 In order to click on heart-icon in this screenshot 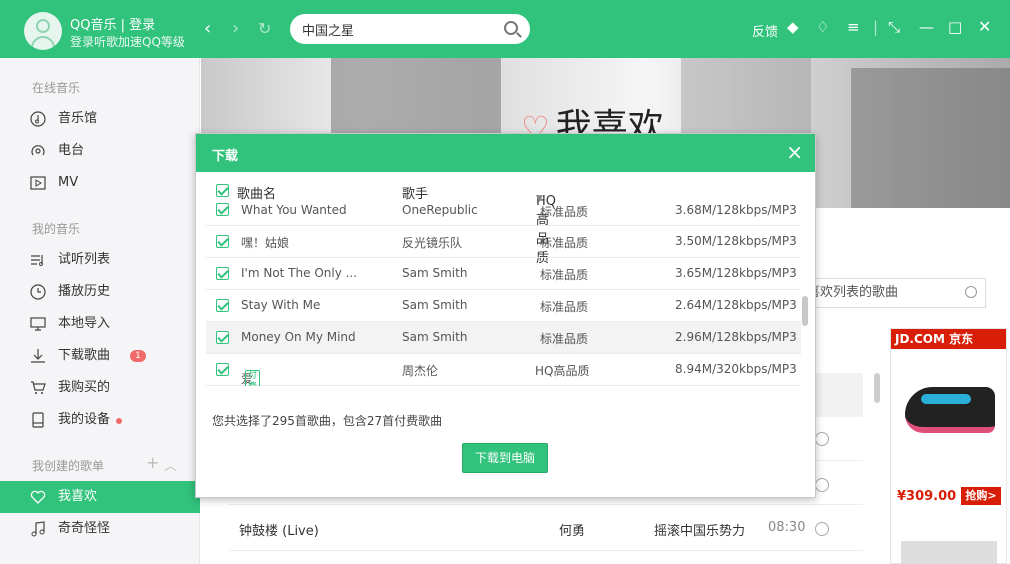, I will do `click(38, 497)`.